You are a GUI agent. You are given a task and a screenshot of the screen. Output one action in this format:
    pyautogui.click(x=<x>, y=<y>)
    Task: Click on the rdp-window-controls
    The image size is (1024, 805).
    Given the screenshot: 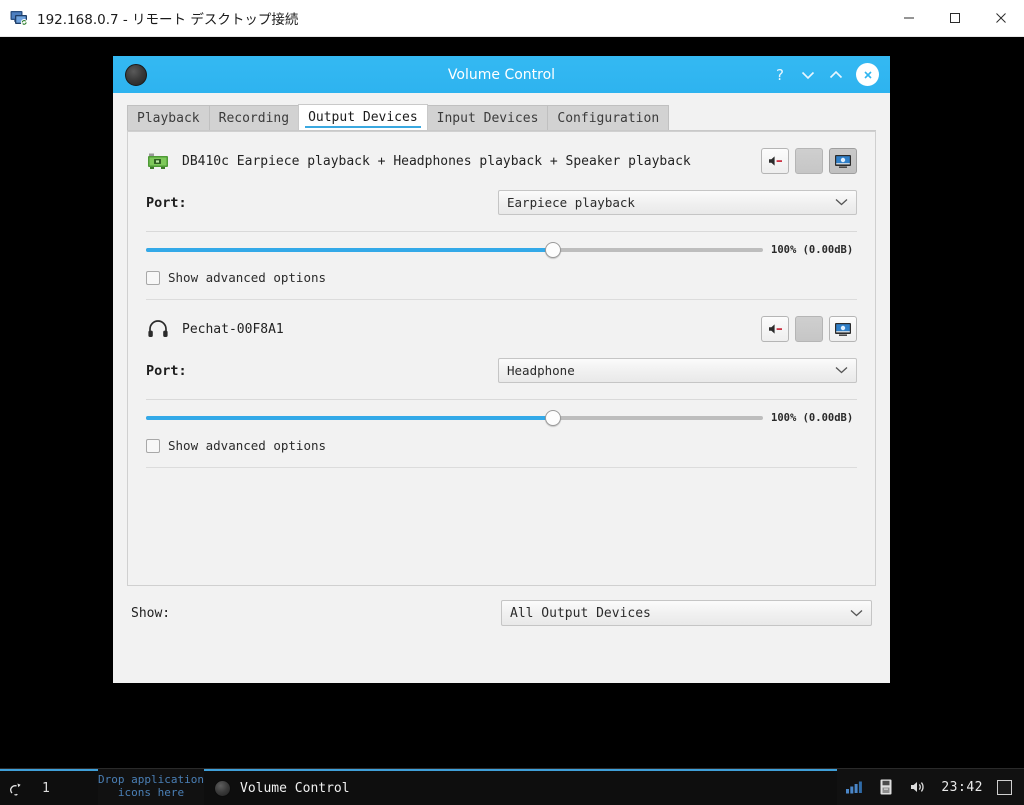 What is the action you would take?
    pyautogui.click(x=955, y=18)
    